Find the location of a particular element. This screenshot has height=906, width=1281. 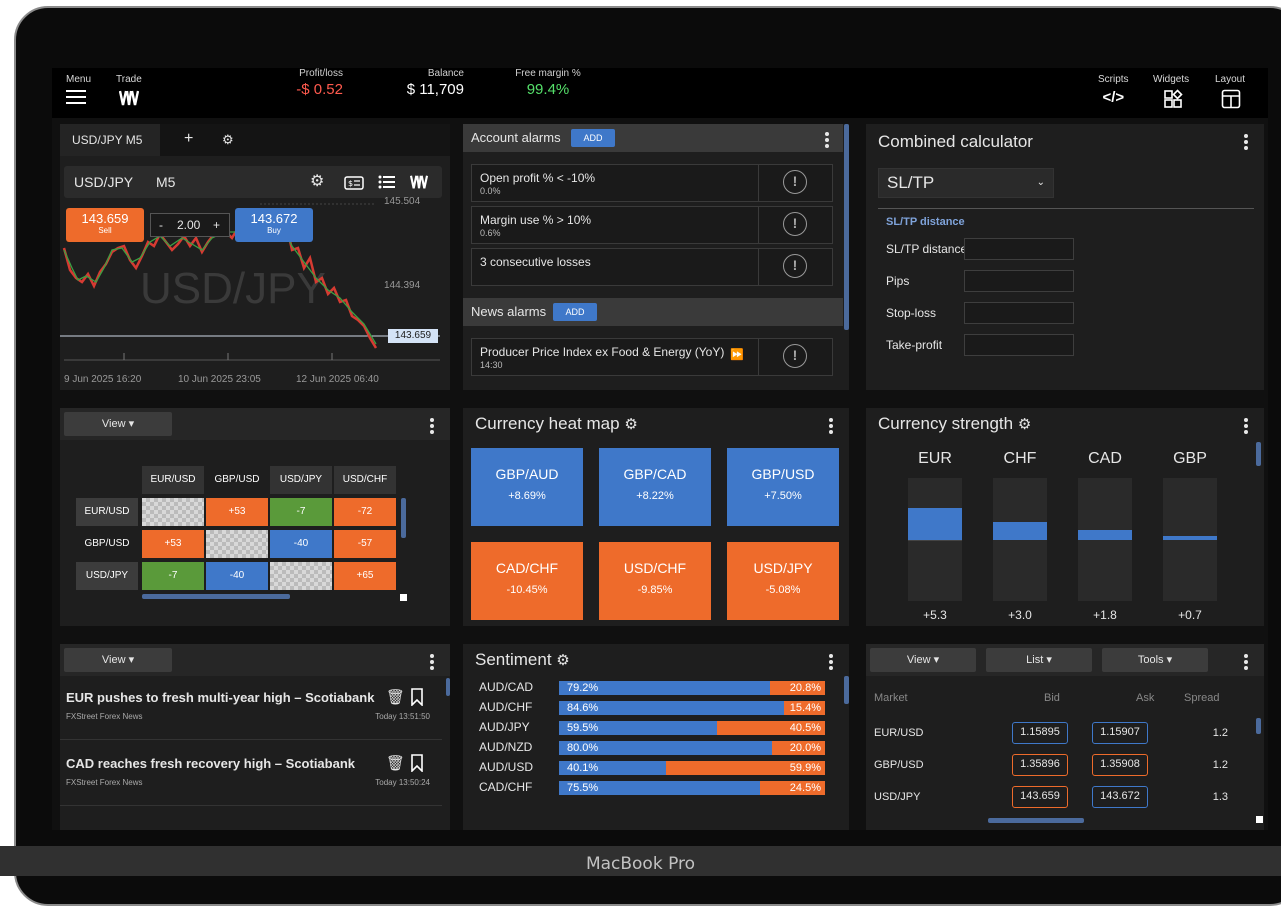

qty-plus: + is located at coordinates (216, 225).